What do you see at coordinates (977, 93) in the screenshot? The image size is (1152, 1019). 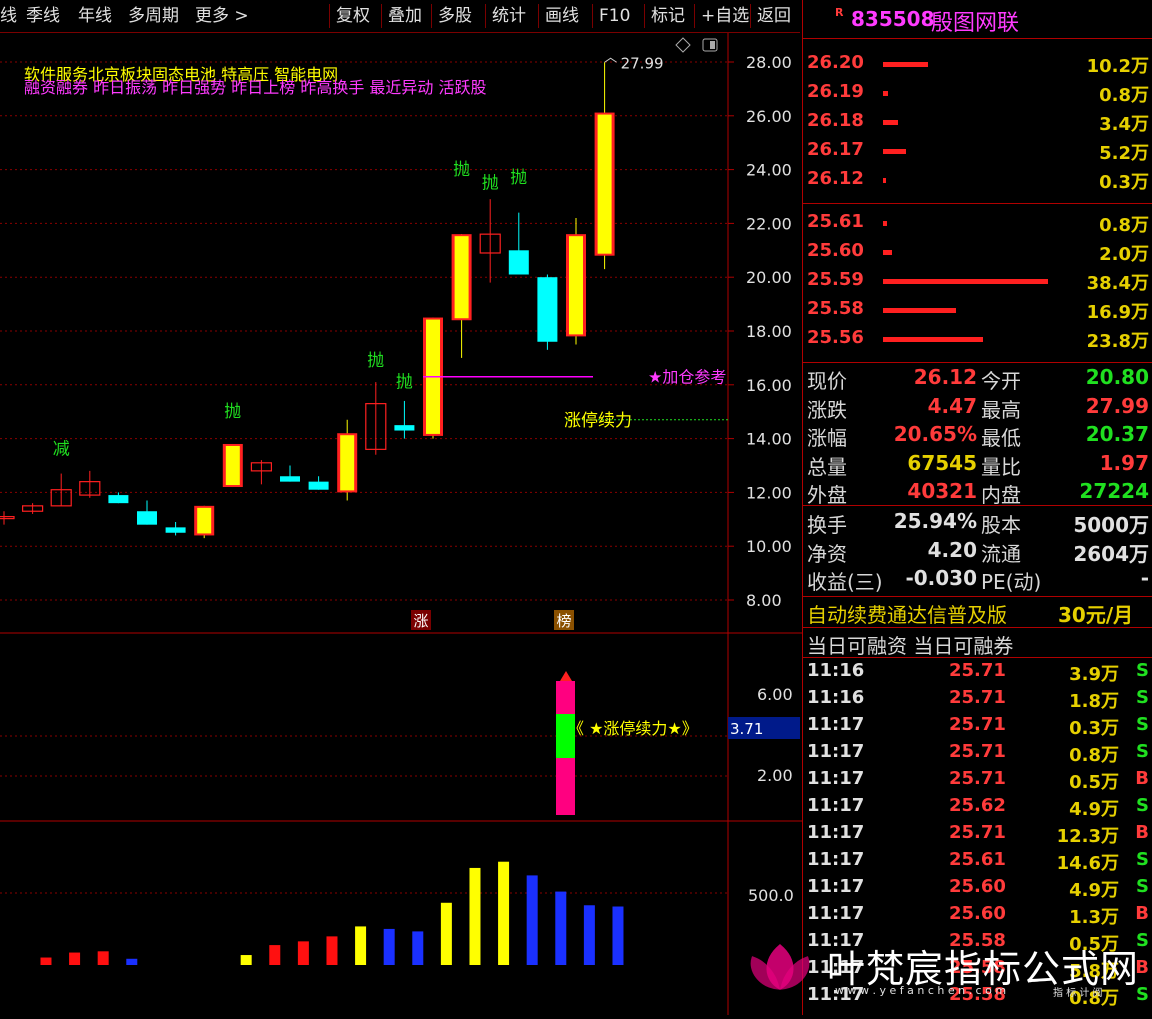 I see `ask-row: 26.19 0.8万` at bounding box center [977, 93].